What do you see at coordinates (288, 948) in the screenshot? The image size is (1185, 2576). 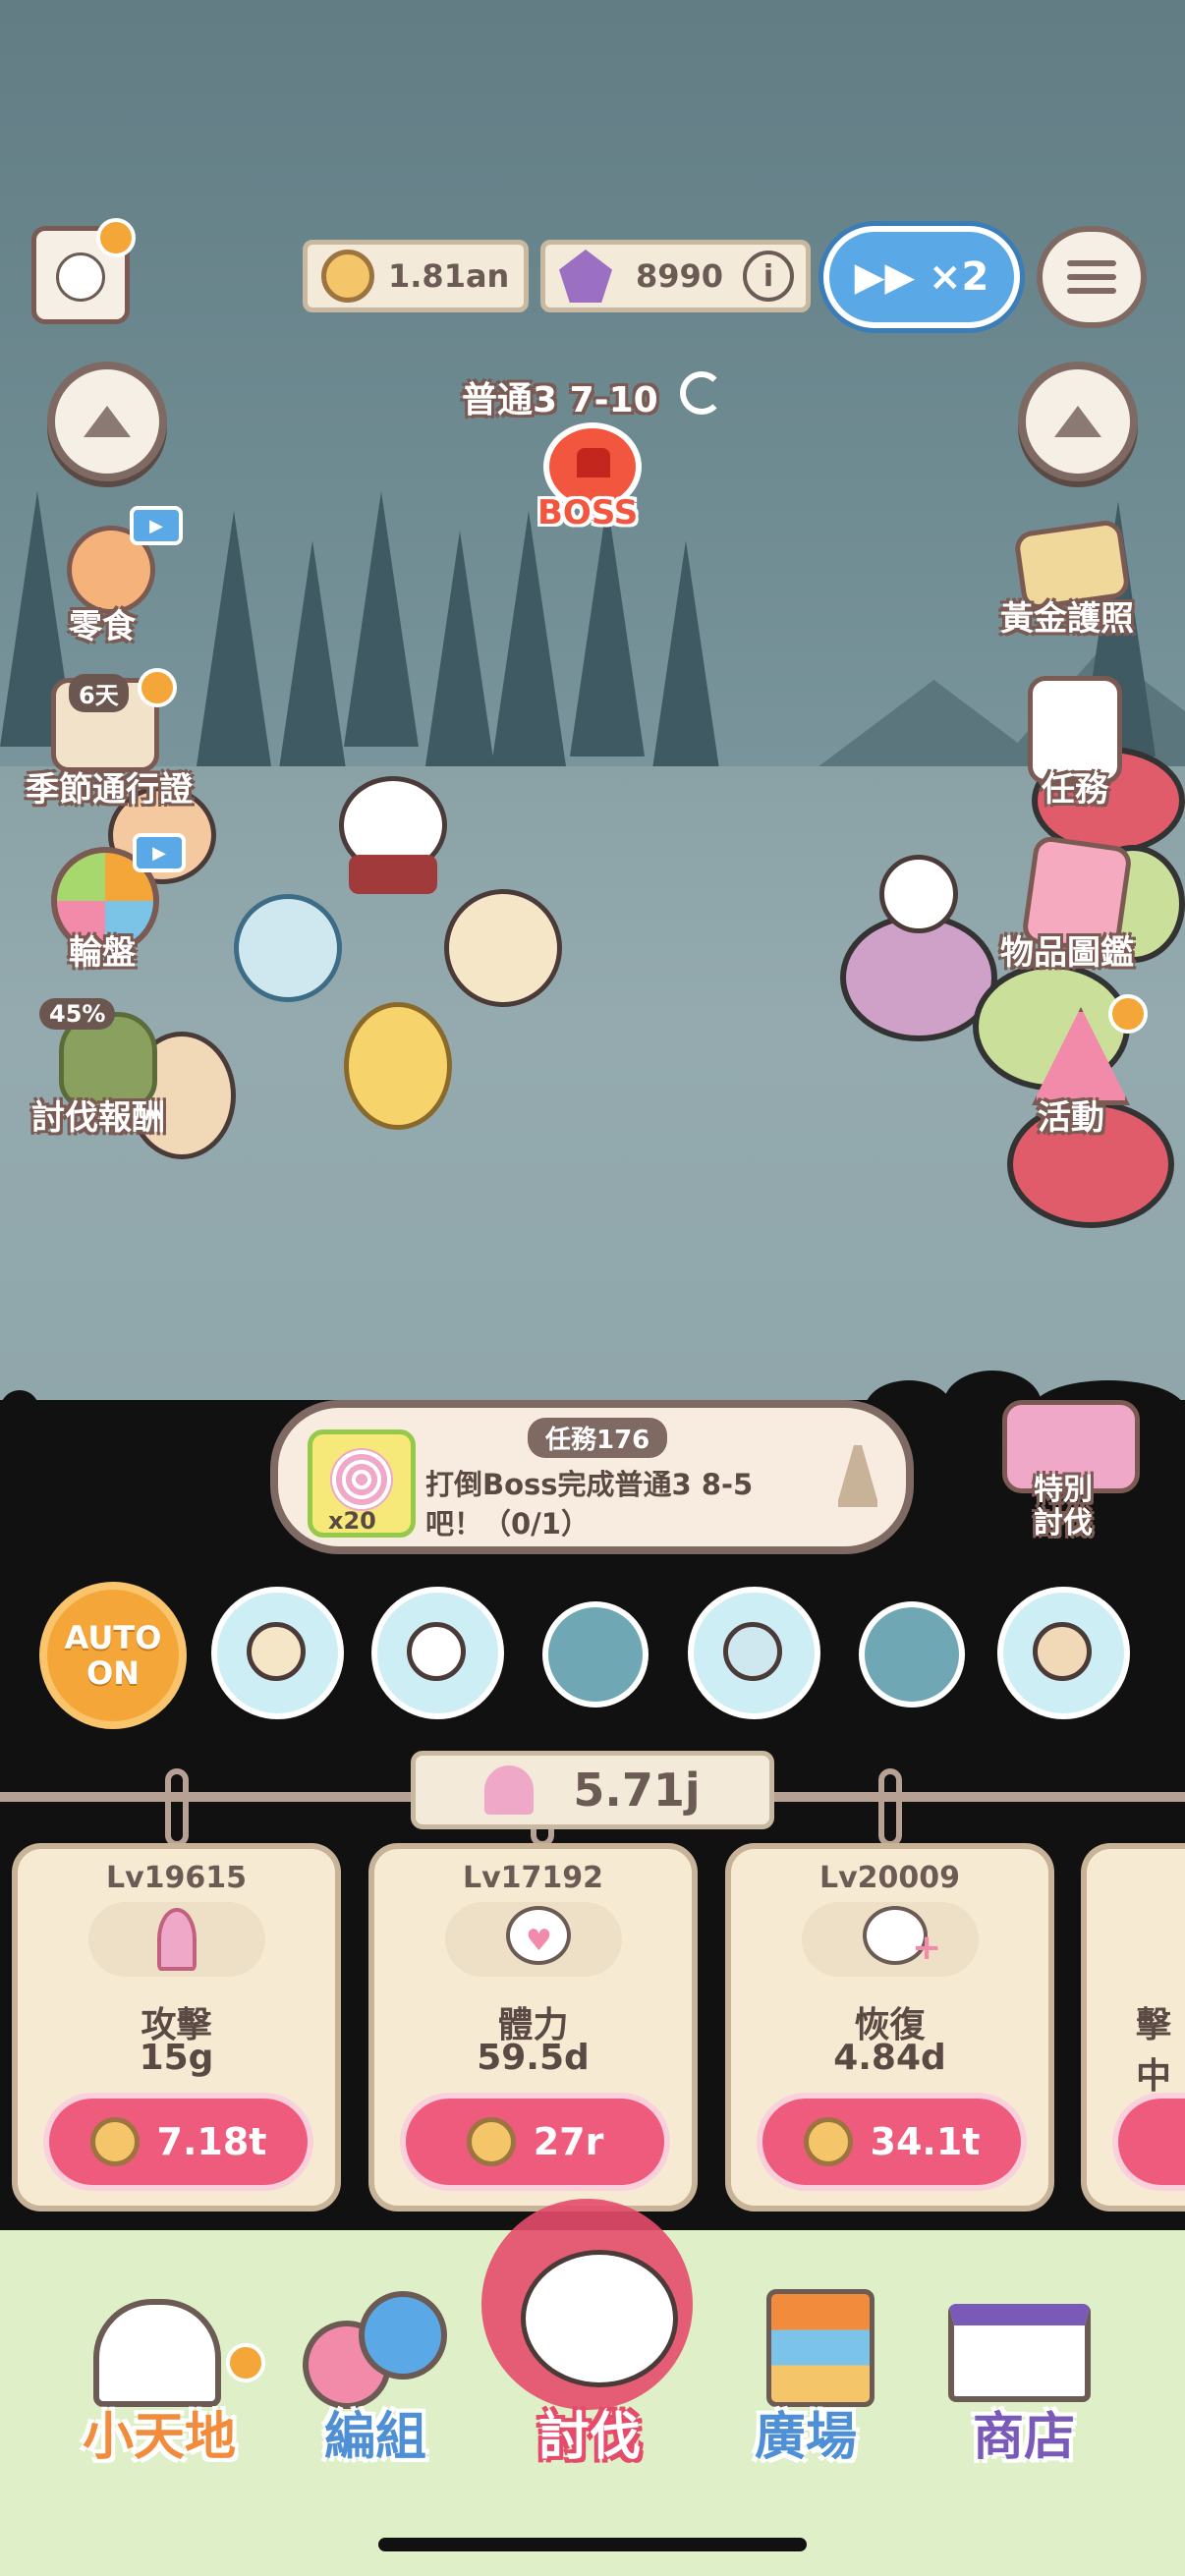 I see `hero-blue` at bounding box center [288, 948].